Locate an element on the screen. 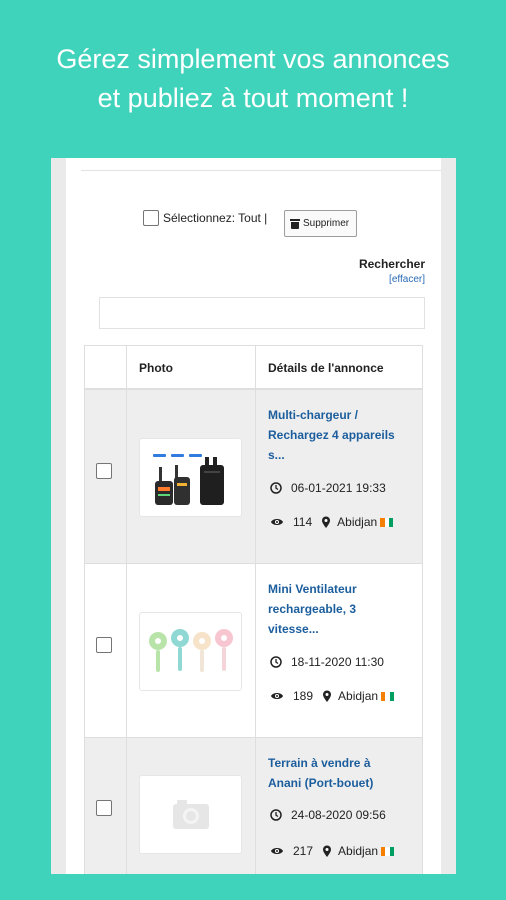  header-details-cell: Détails de l'annonce is located at coordinates (339, 367).